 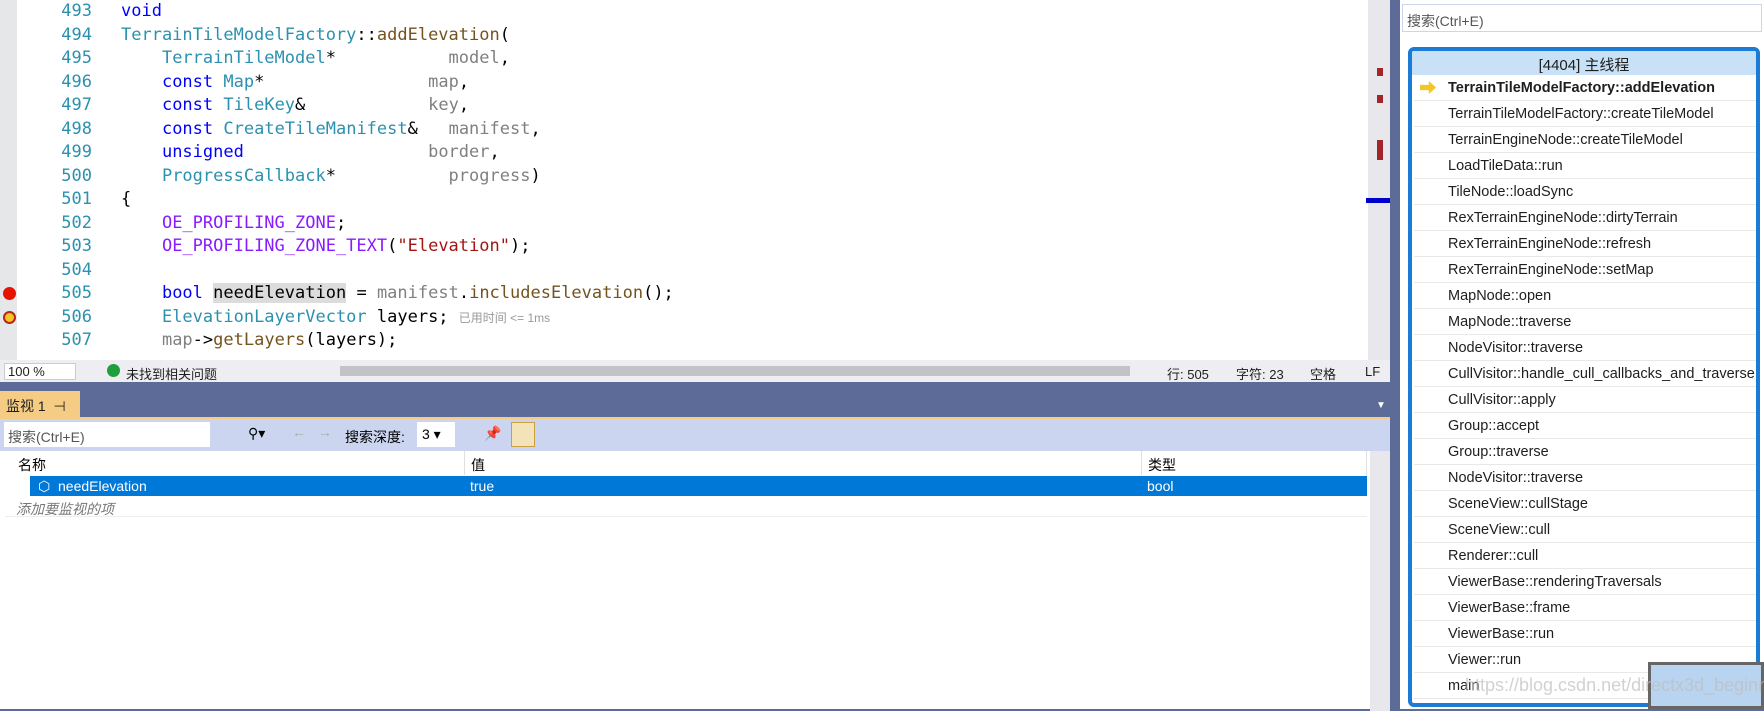 I want to click on frame-label: ViewerBase::renderingTraversals, so click(x=1555, y=582).